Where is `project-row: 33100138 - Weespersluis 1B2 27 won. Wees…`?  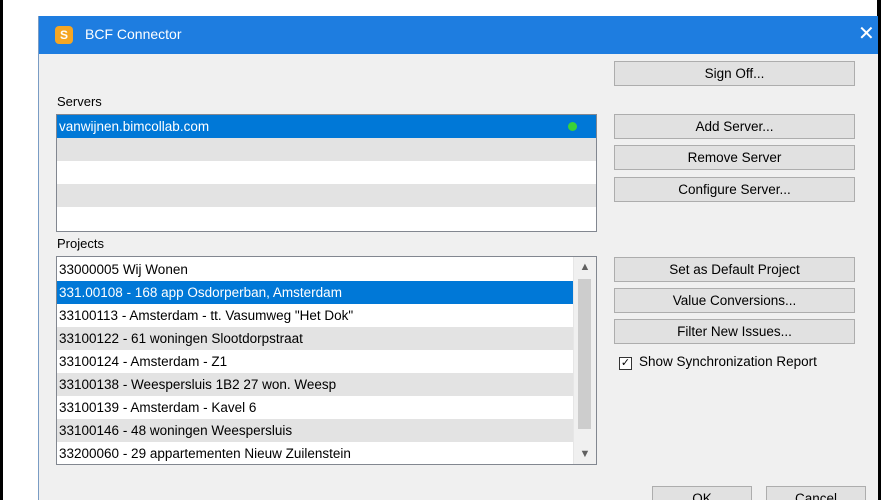 project-row: 33100138 - Weespersluis 1B2 27 won. Wees… is located at coordinates (315, 384).